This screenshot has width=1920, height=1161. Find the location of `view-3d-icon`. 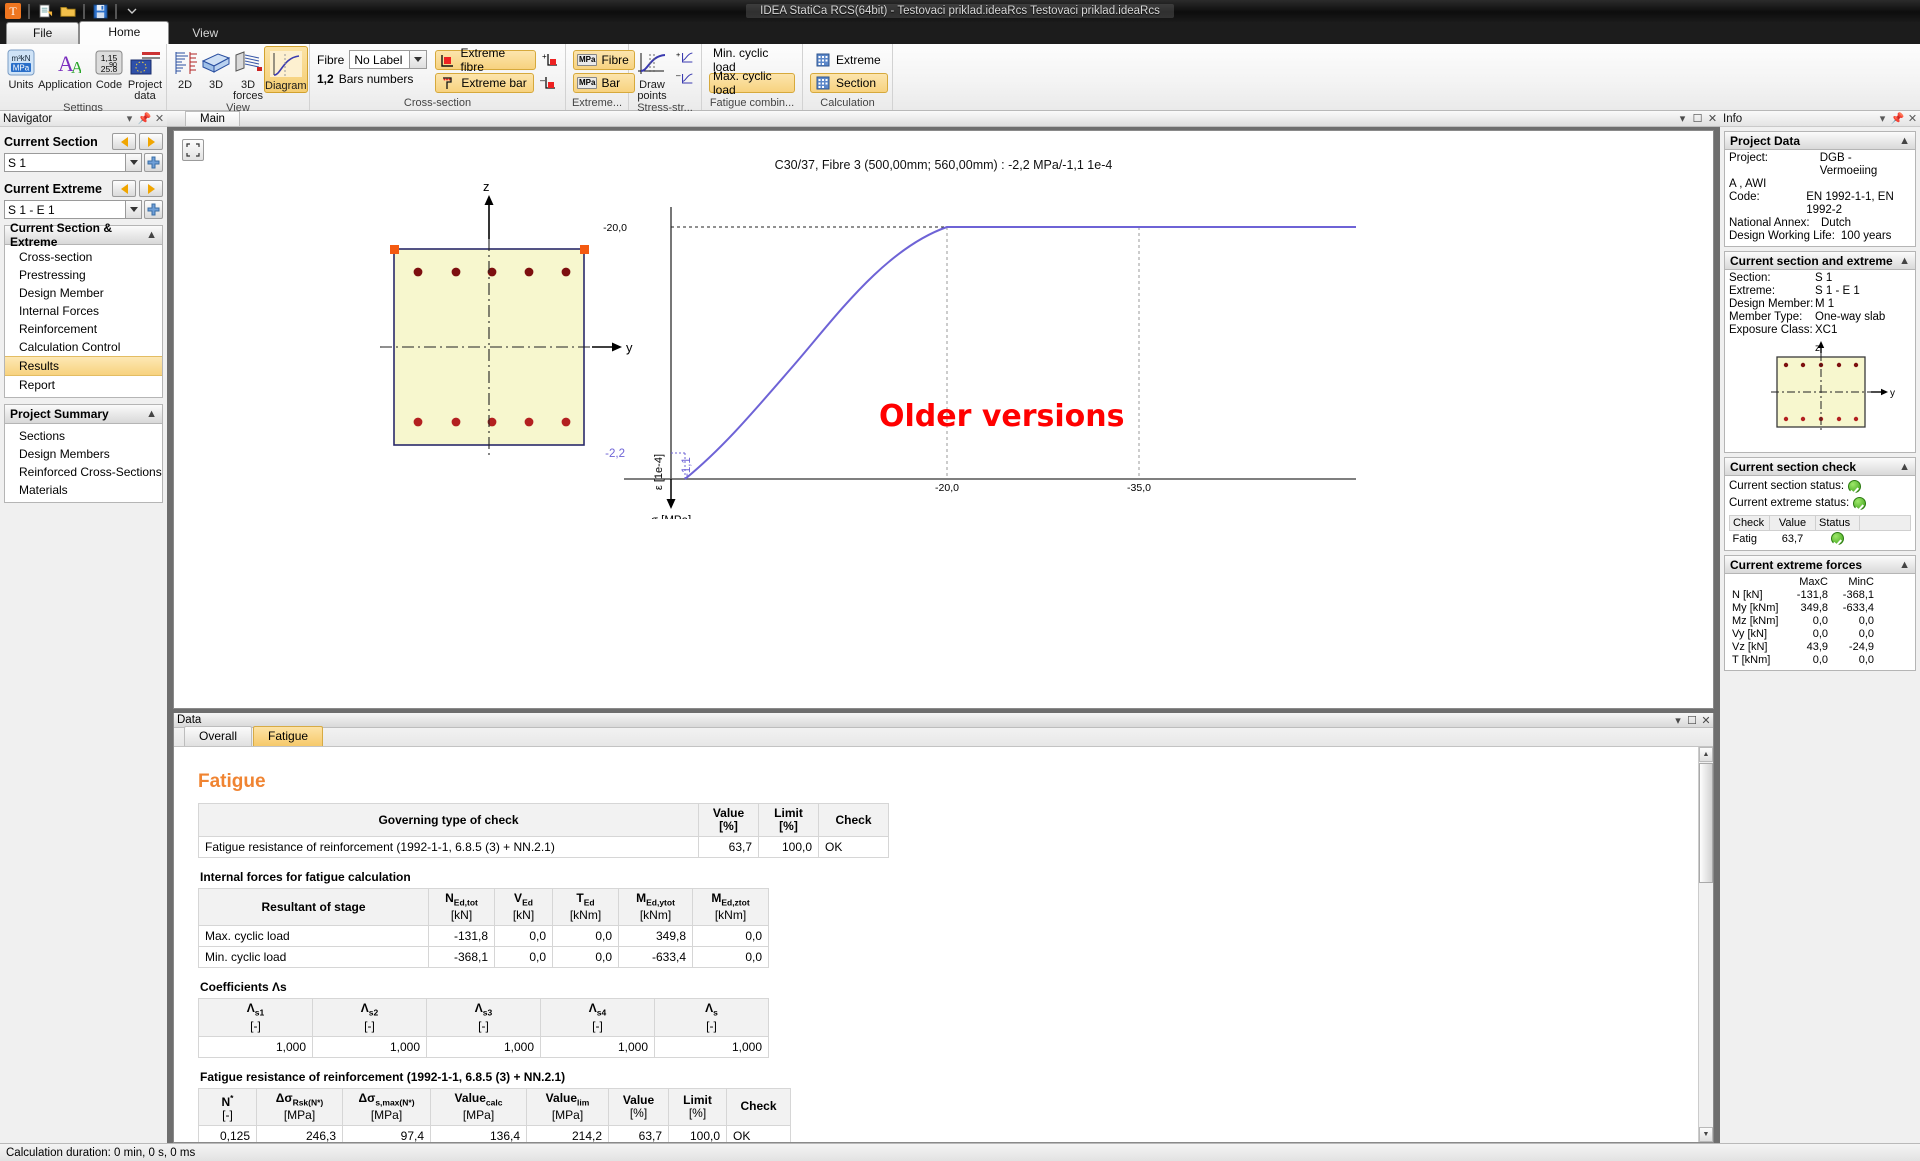

view-3d-icon is located at coordinates (216, 63).